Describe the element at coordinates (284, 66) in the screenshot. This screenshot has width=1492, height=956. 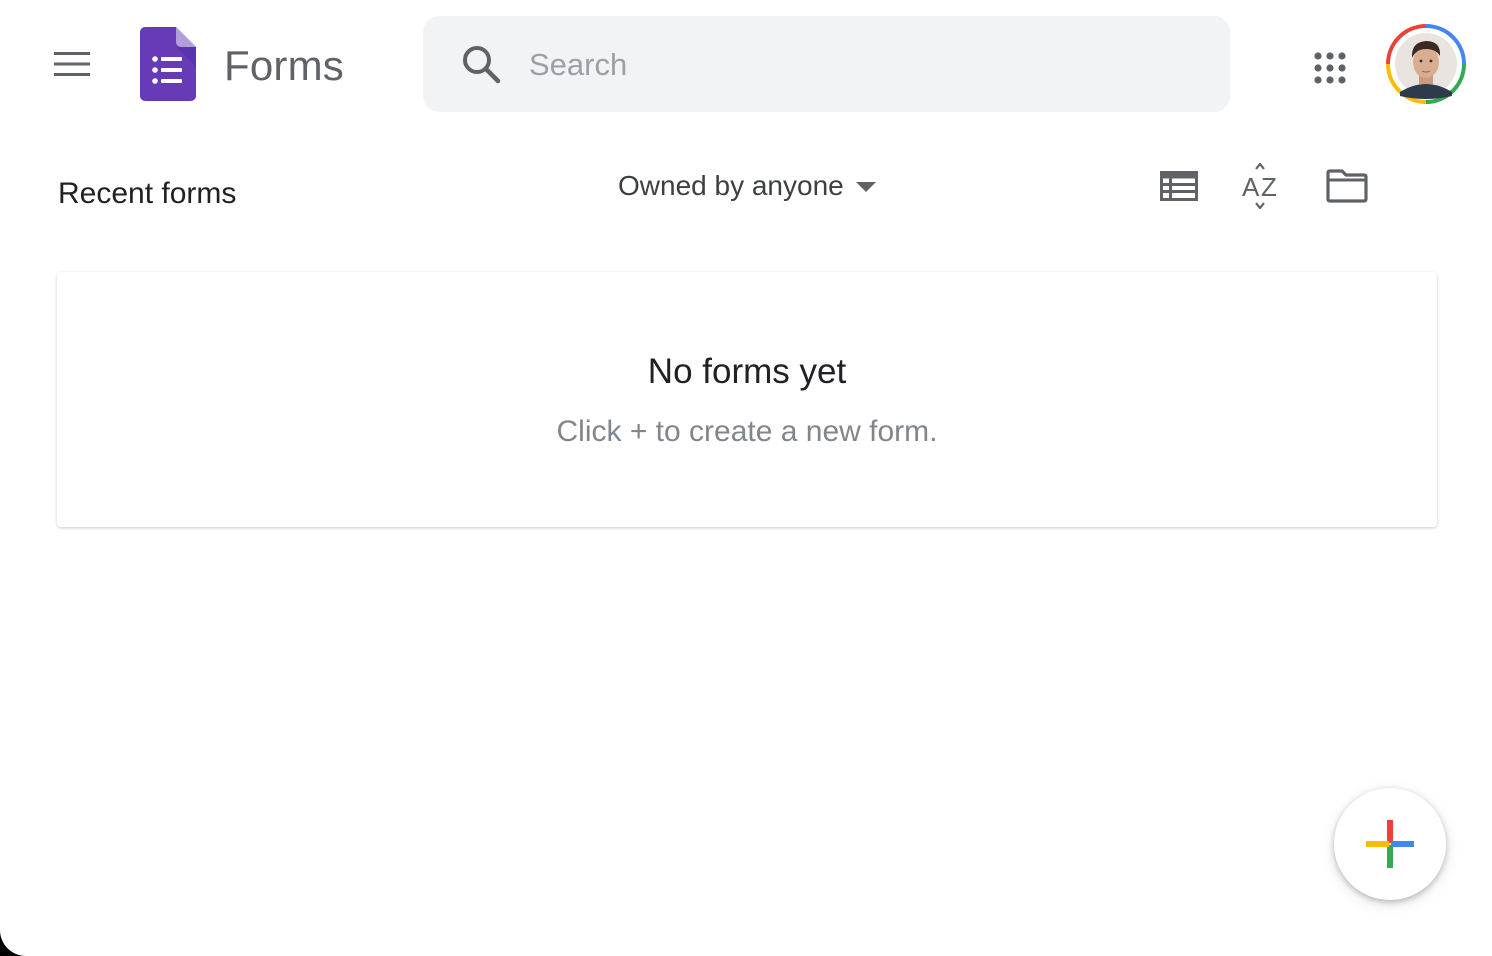
I see `app-title: Forms` at that location.